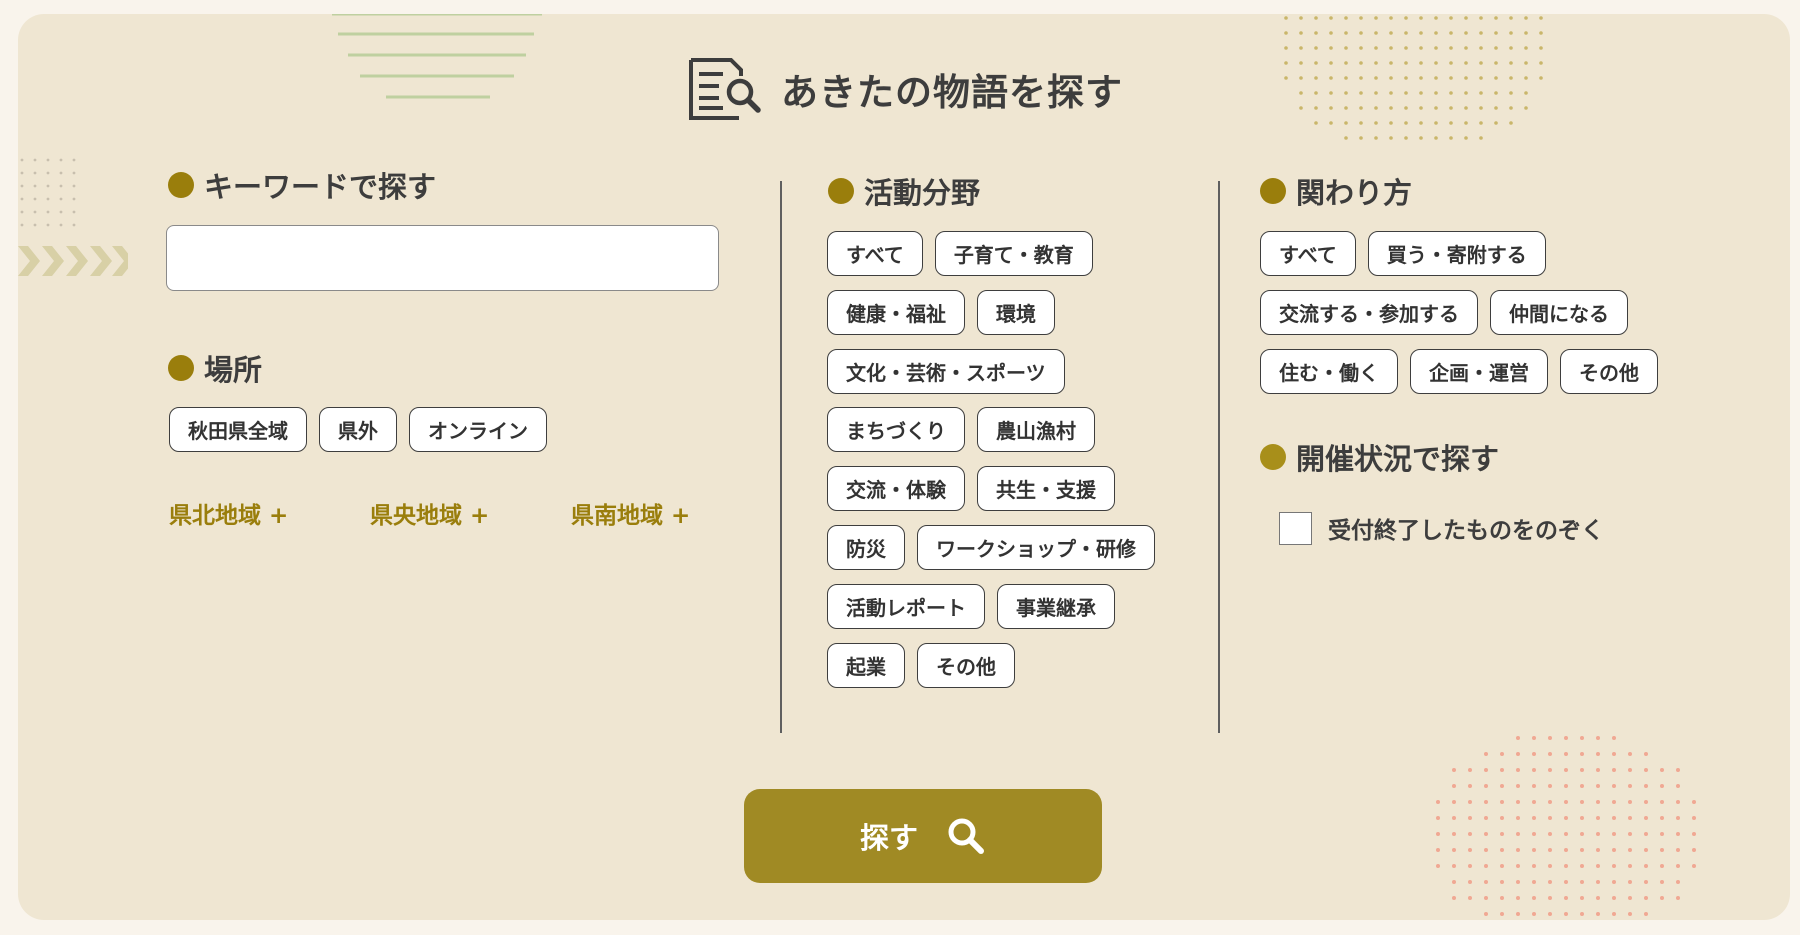 The width and height of the screenshot is (1800, 935). I want to click on activity-chip-row: 活動レポート 事業継承, so click(971, 606).